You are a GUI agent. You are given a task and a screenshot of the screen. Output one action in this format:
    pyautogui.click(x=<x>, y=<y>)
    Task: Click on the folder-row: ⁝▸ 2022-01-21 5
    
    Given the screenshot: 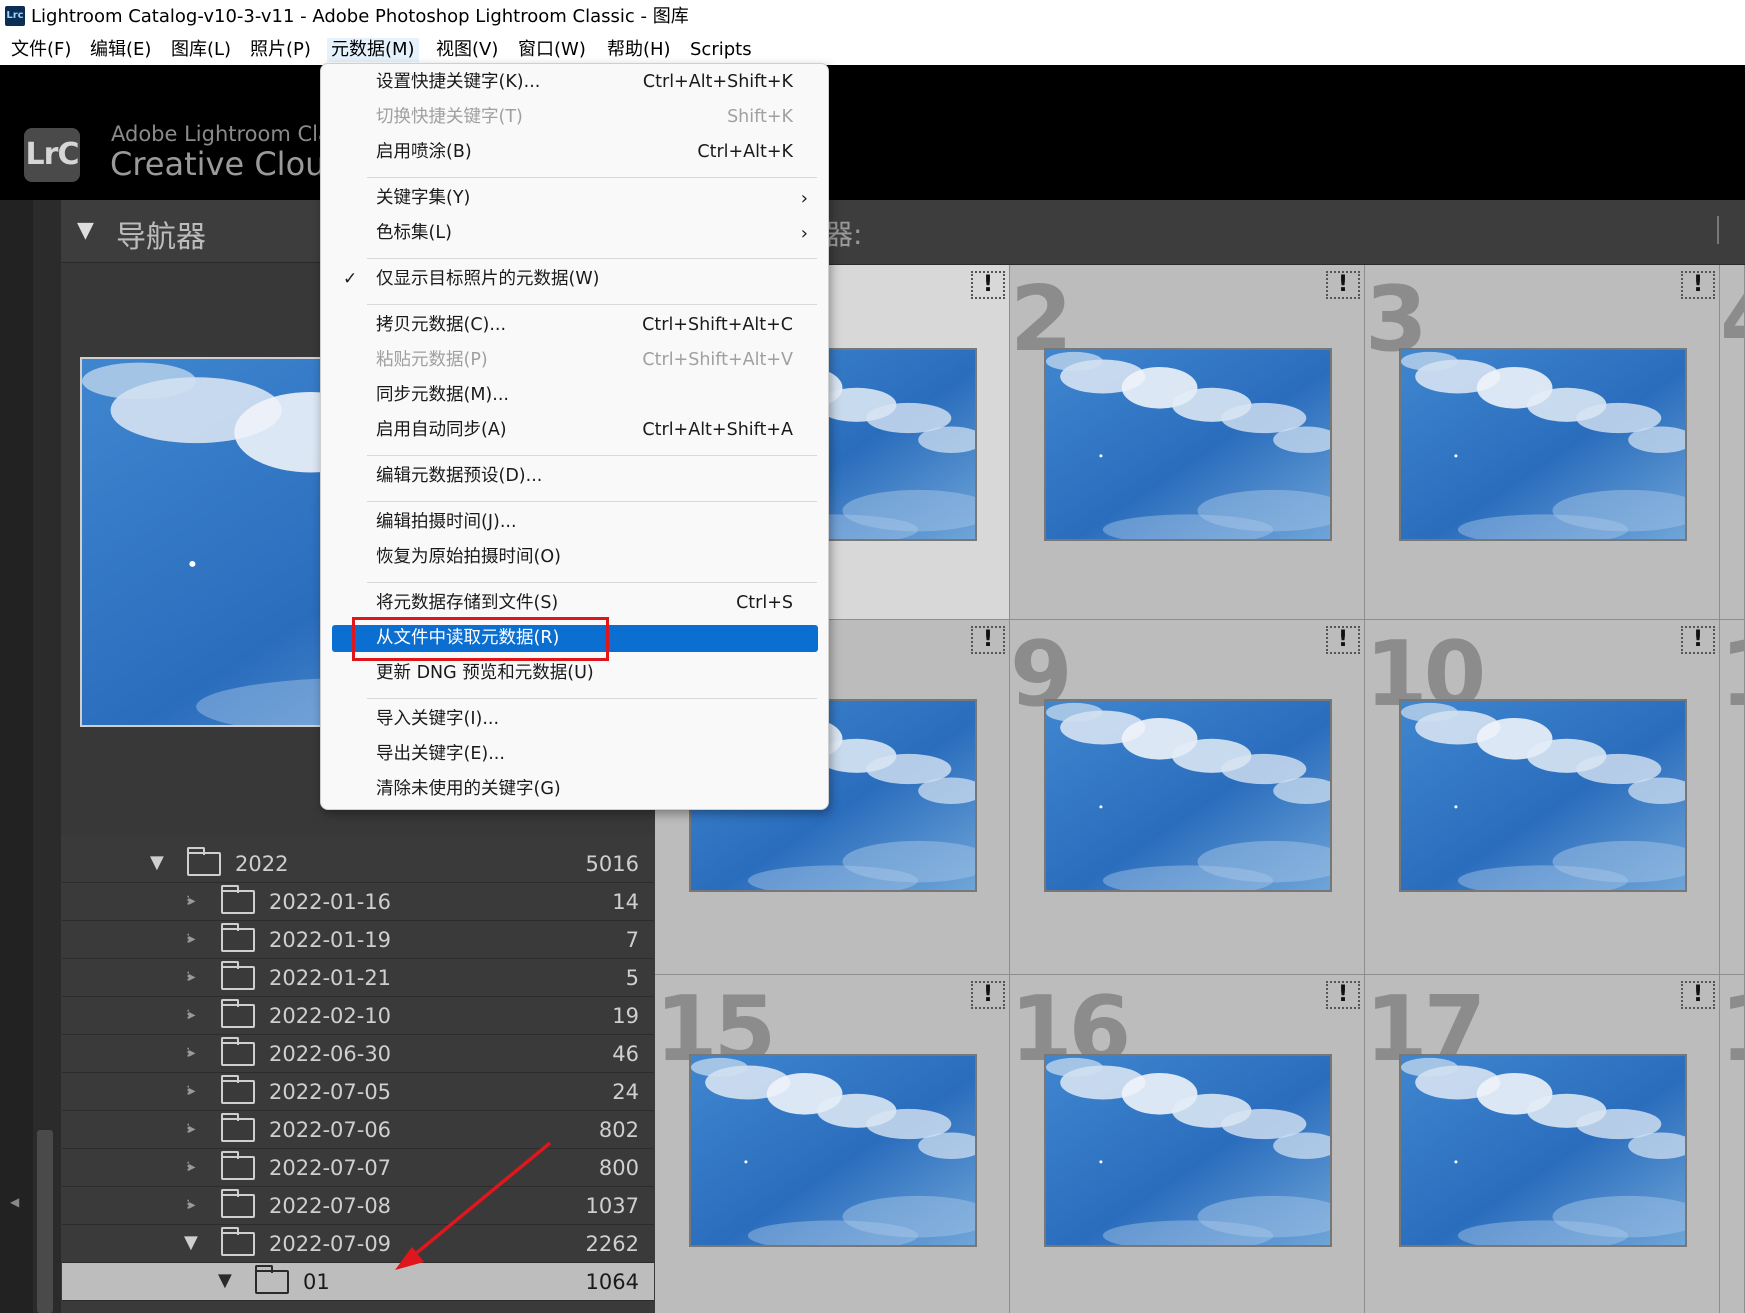 What is the action you would take?
    pyautogui.click(x=358, y=978)
    